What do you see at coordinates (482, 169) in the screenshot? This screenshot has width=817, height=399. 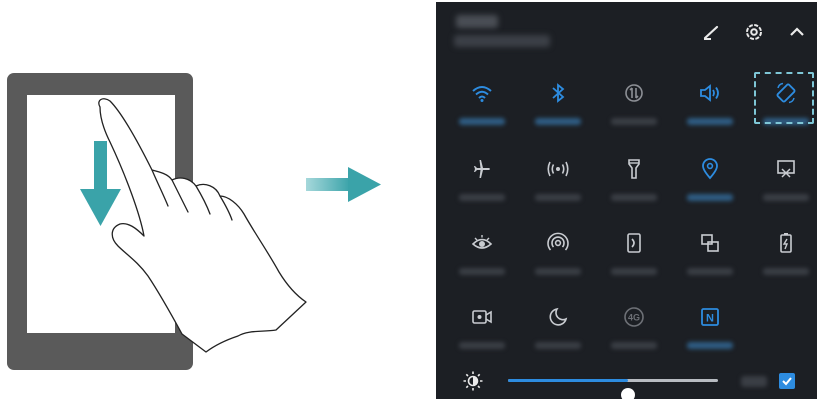 I see `airplane-icon` at bounding box center [482, 169].